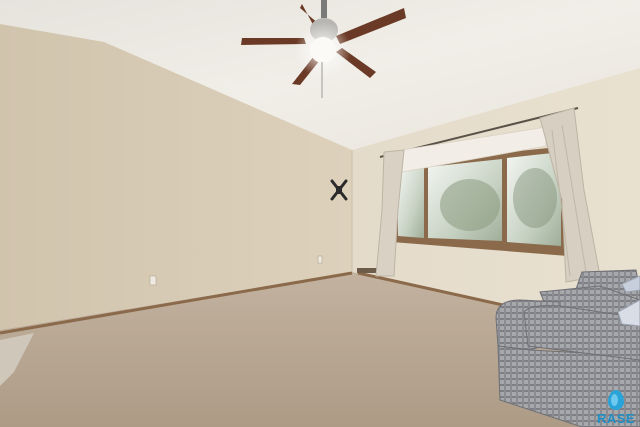 The image size is (640, 427). I want to click on watermark-brand-text: RASE, so click(616, 418).